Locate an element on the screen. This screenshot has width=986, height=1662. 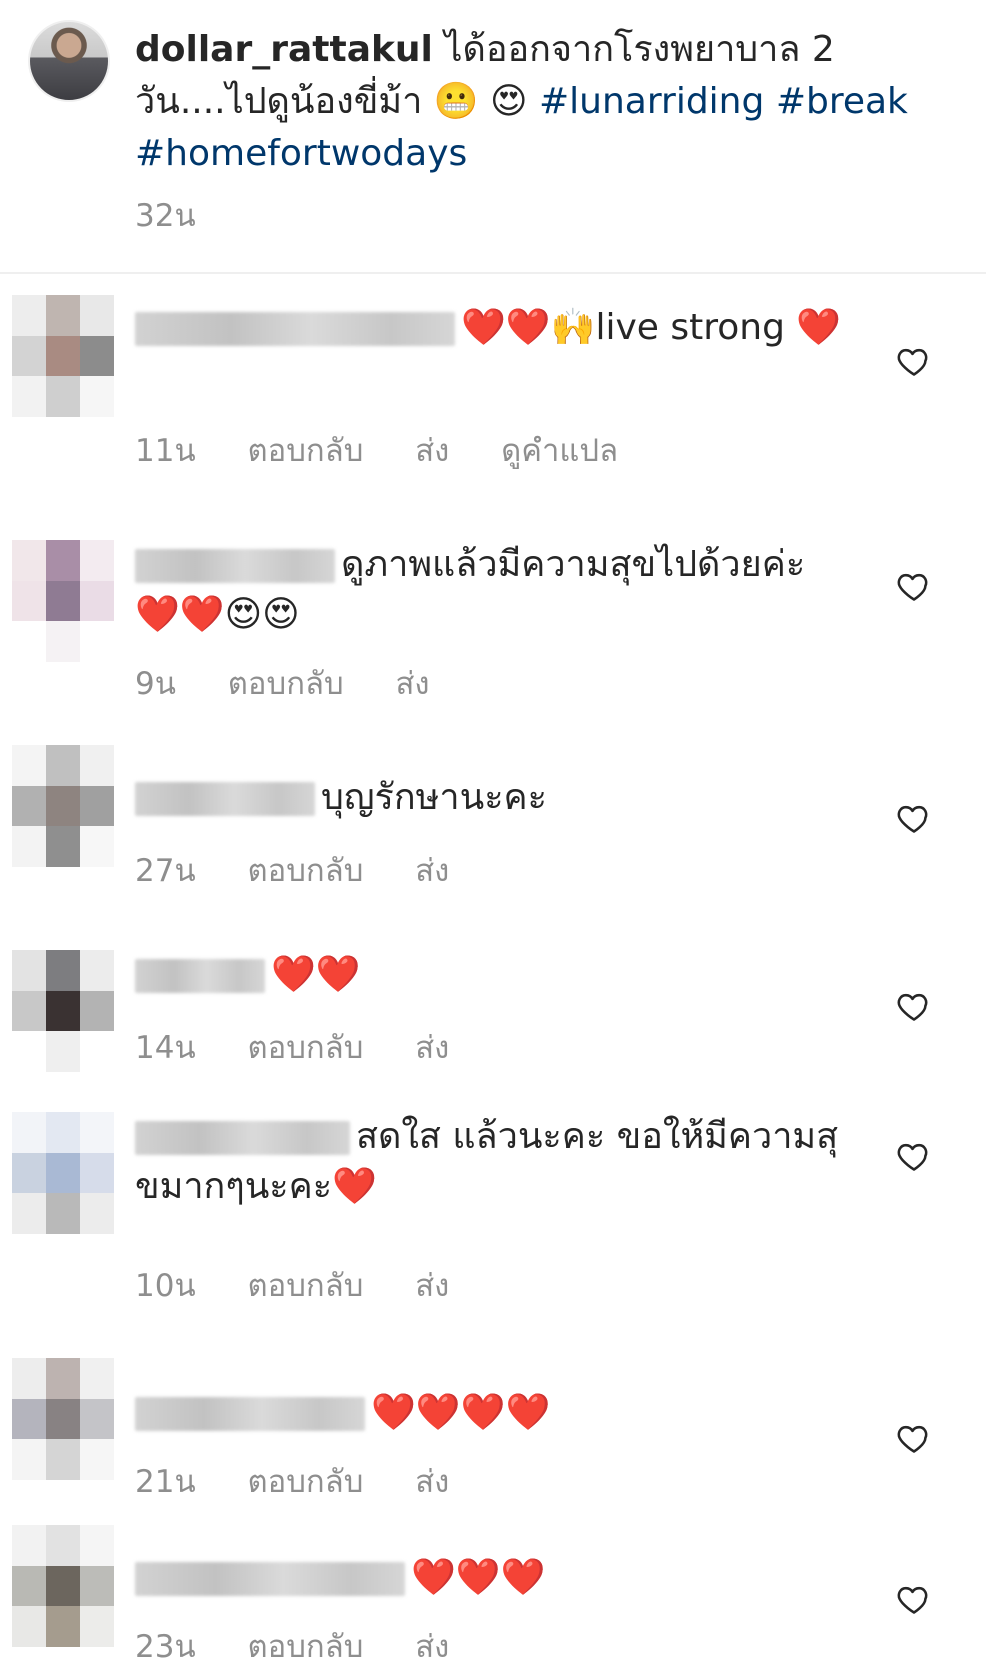
comment-text: ❤️❤️ is located at coordinates (495, 975).